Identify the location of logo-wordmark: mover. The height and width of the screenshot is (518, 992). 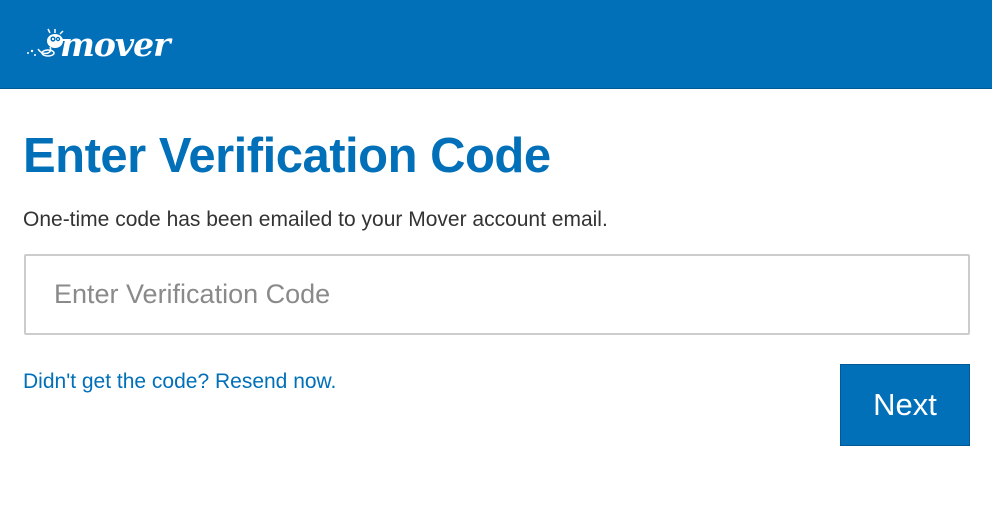
(115, 44).